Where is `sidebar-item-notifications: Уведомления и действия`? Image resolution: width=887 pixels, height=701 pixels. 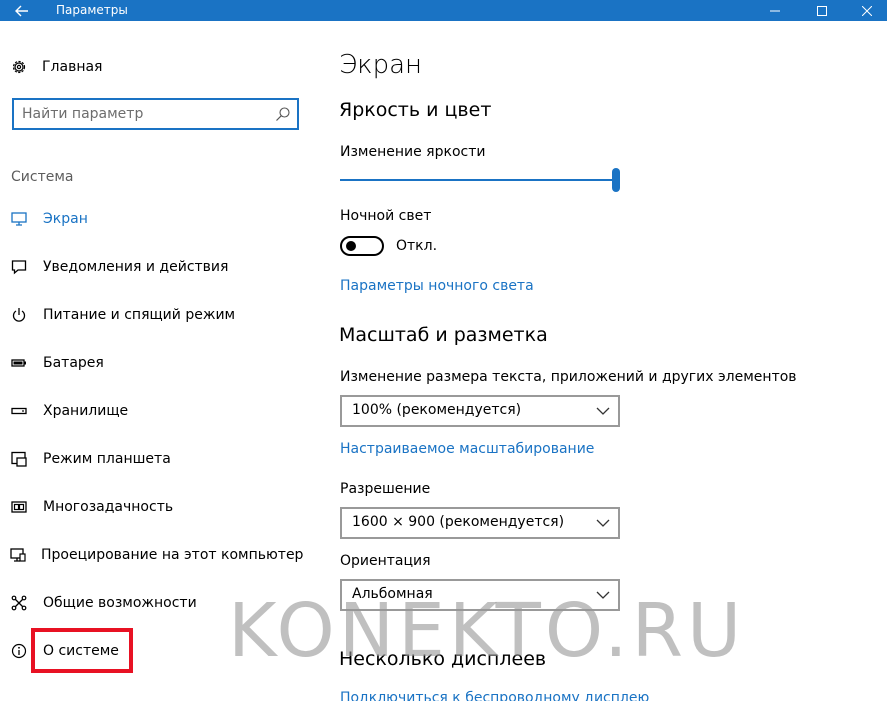
sidebar-item-notifications: Уведомления и действия is located at coordinates (155, 267).